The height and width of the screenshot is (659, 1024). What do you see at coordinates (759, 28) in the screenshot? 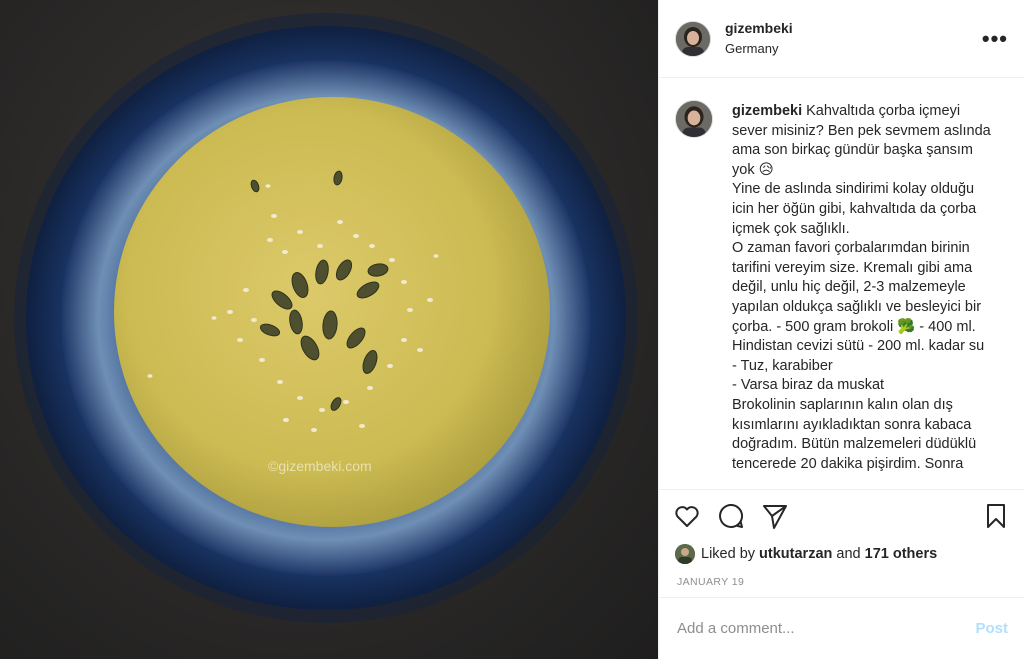
I see `post-username: gizembeki` at bounding box center [759, 28].